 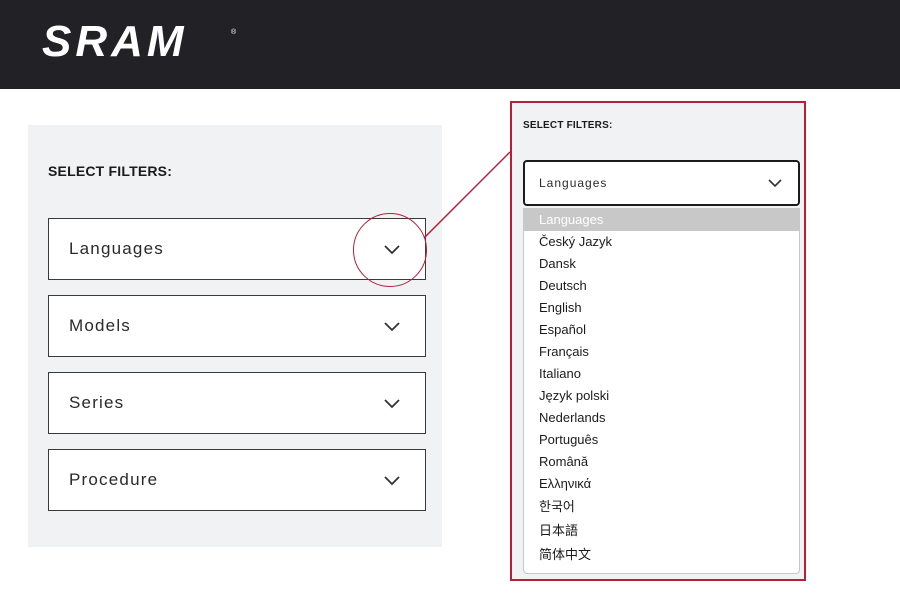 I want to click on option-japanese: 日本語, so click(x=661, y=531).